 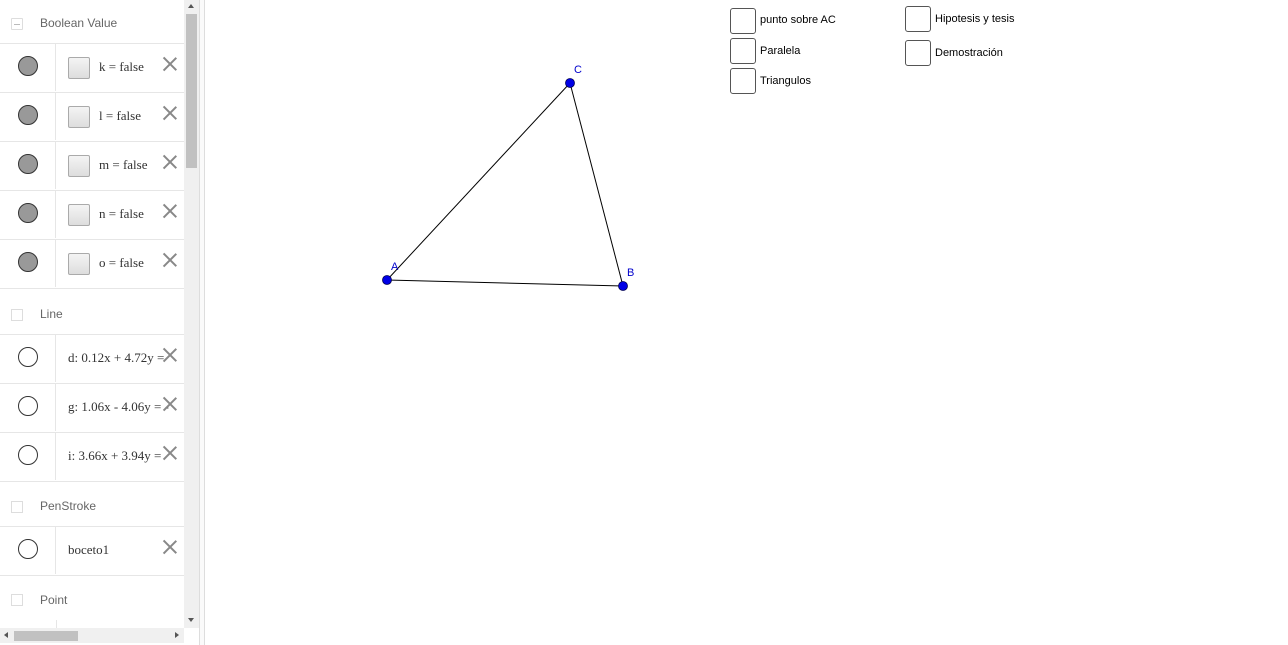 What do you see at coordinates (92, 165) in the screenshot?
I see `algebra-item-m: m = false` at bounding box center [92, 165].